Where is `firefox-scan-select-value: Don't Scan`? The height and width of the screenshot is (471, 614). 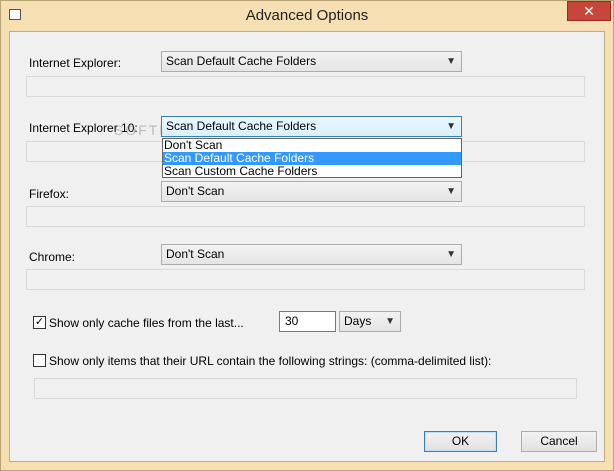 firefox-scan-select-value: Don't Scan is located at coordinates (195, 191).